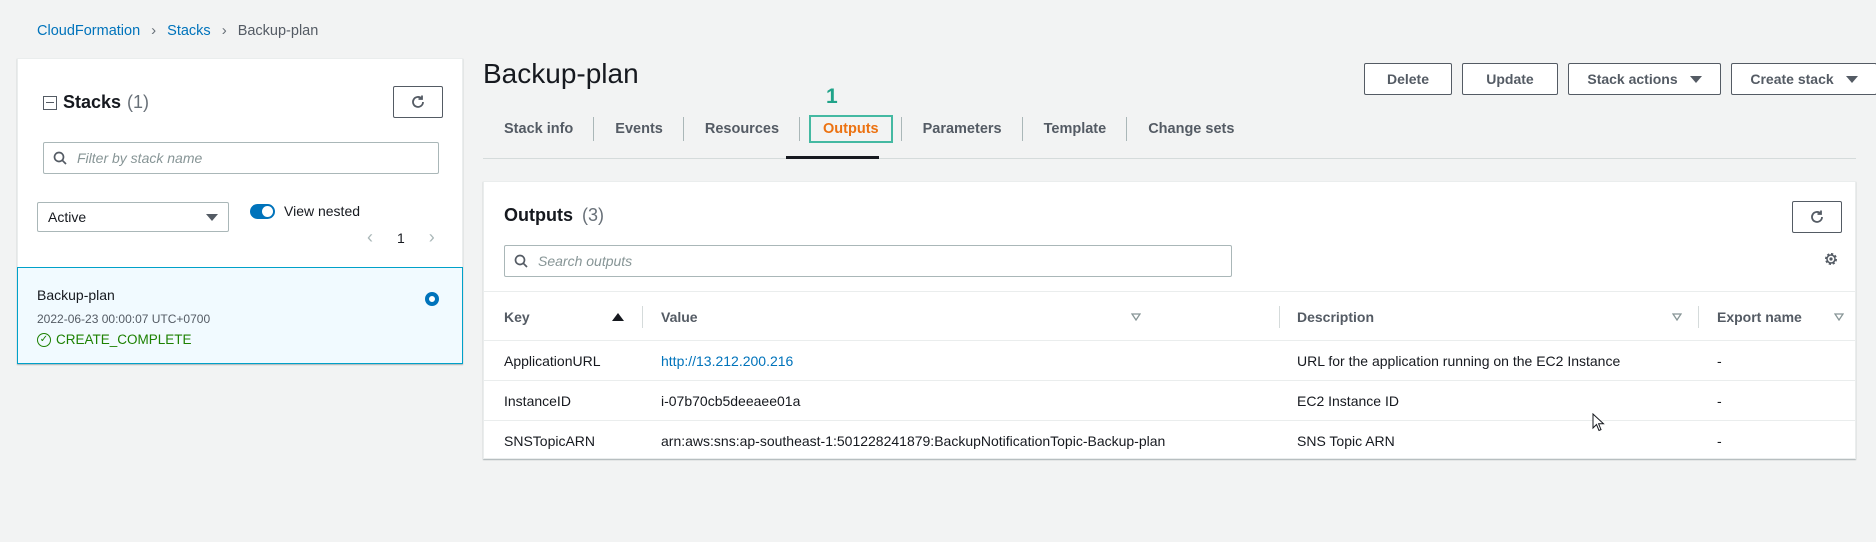 This screenshot has width=1876, height=542. Describe the element at coordinates (618, 317) in the screenshot. I see `sort-ascending-icon` at that location.